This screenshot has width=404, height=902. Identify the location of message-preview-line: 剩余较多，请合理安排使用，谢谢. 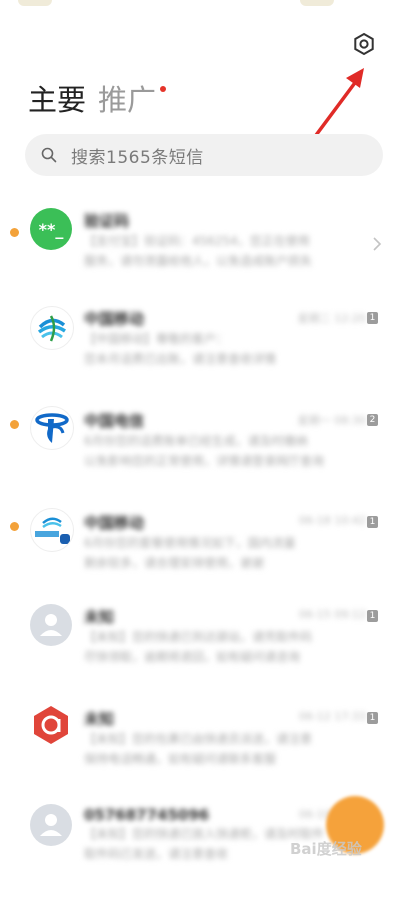
(174, 563).